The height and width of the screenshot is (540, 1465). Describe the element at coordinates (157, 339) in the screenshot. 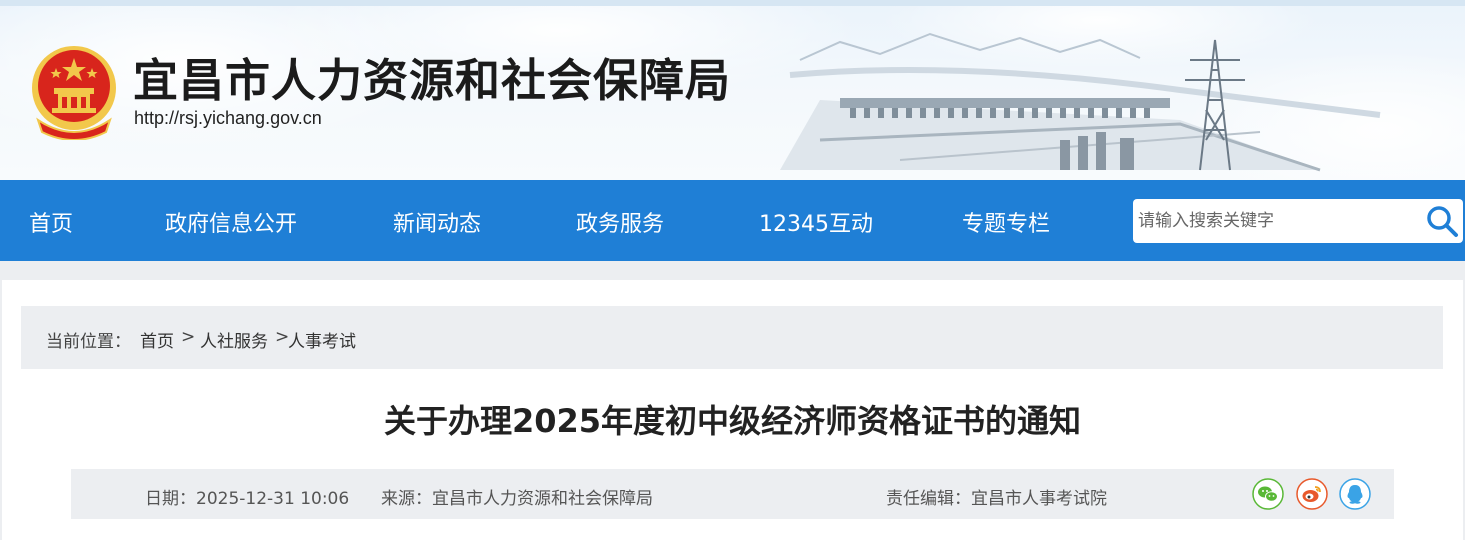

I see `breadcrumb-home: 首页` at that location.